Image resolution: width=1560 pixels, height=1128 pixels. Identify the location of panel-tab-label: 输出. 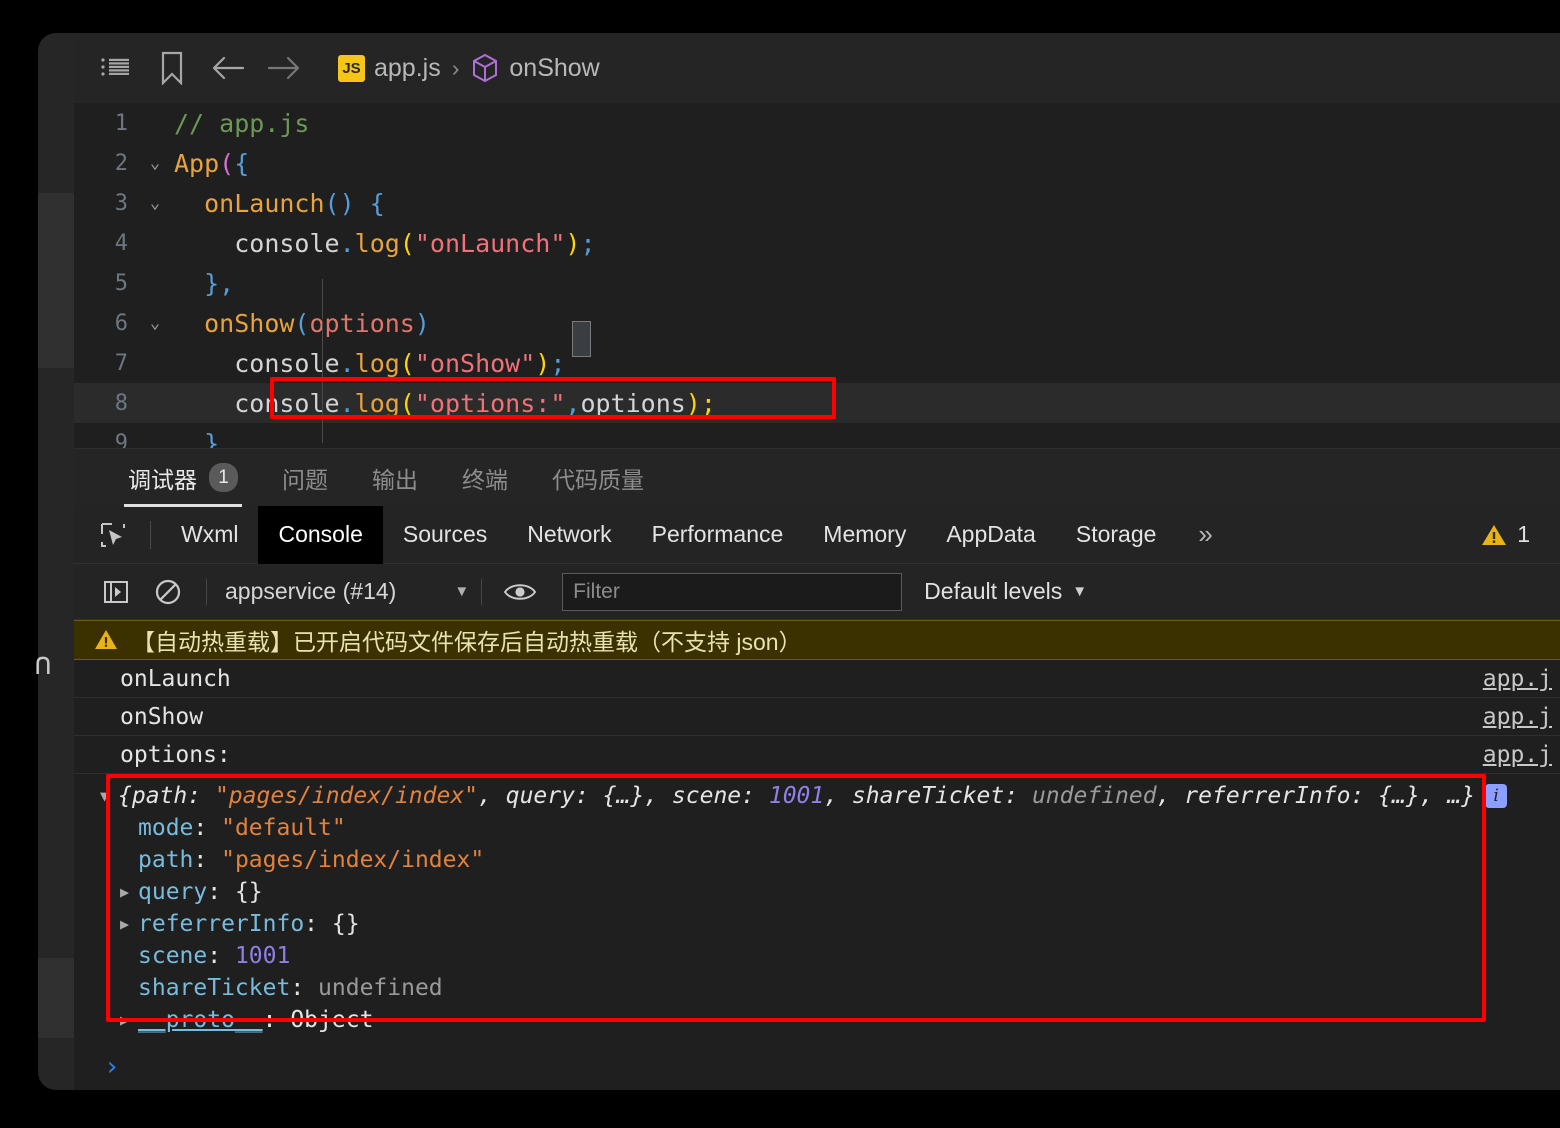
(395, 479).